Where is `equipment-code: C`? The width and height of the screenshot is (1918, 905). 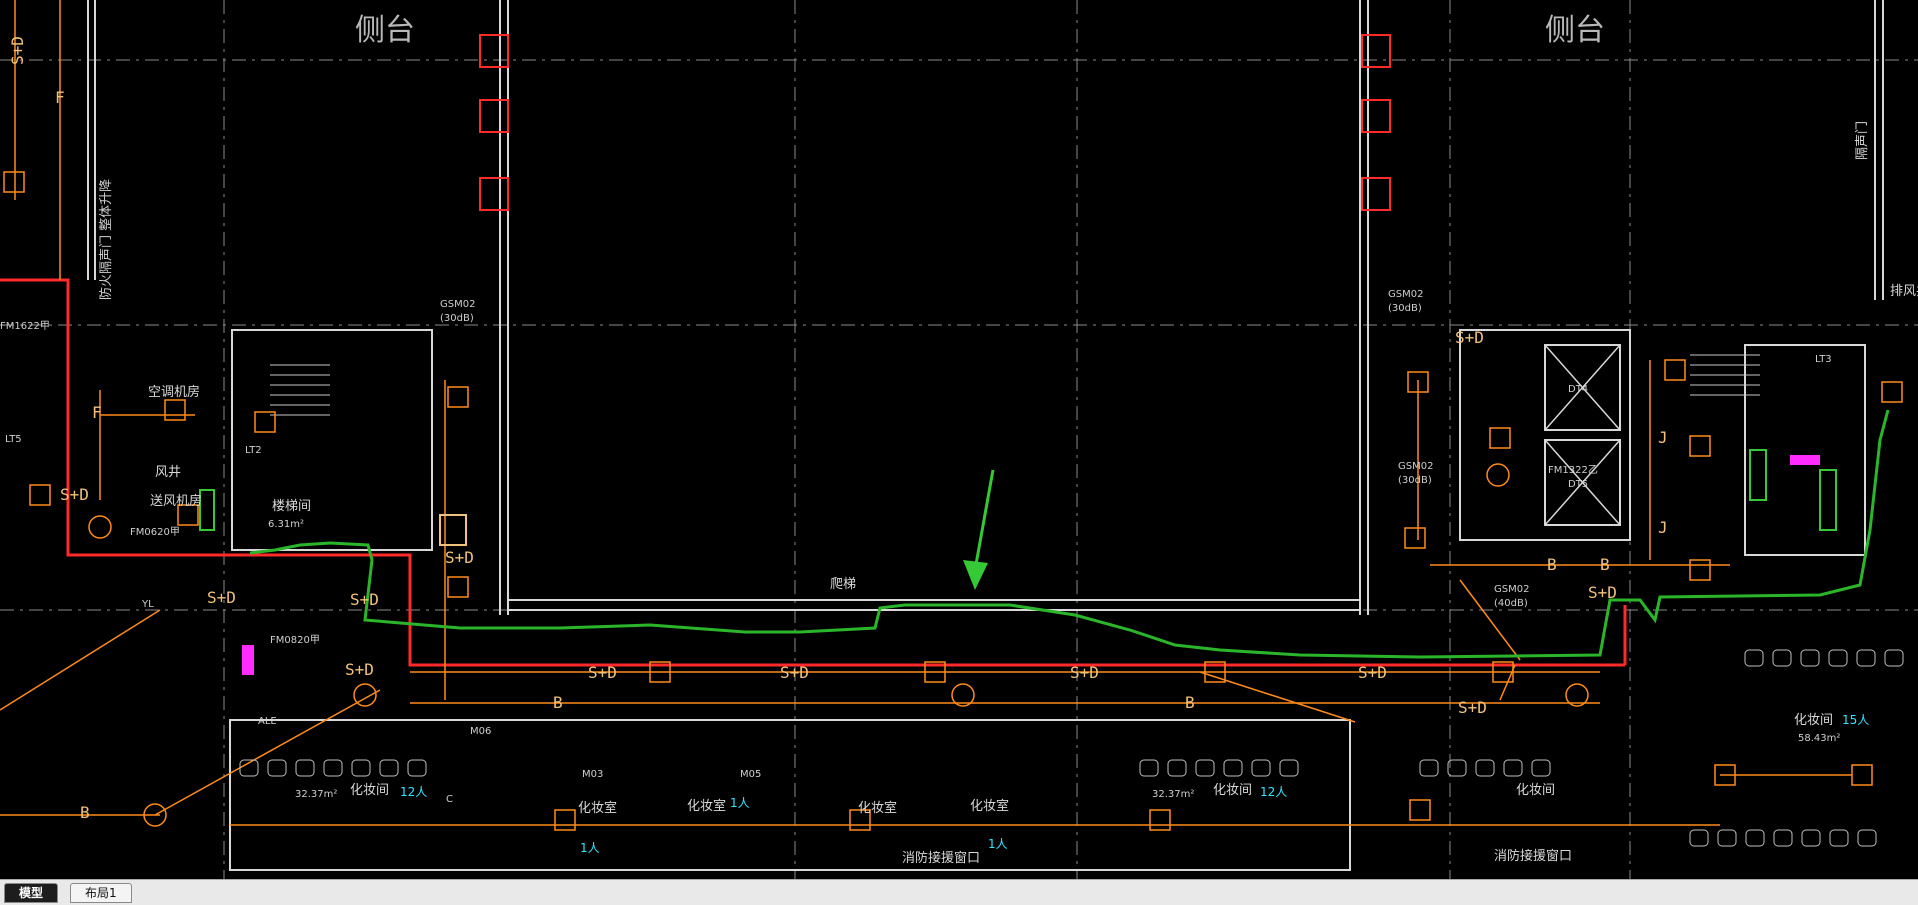 equipment-code: C is located at coordinates (449, 799).